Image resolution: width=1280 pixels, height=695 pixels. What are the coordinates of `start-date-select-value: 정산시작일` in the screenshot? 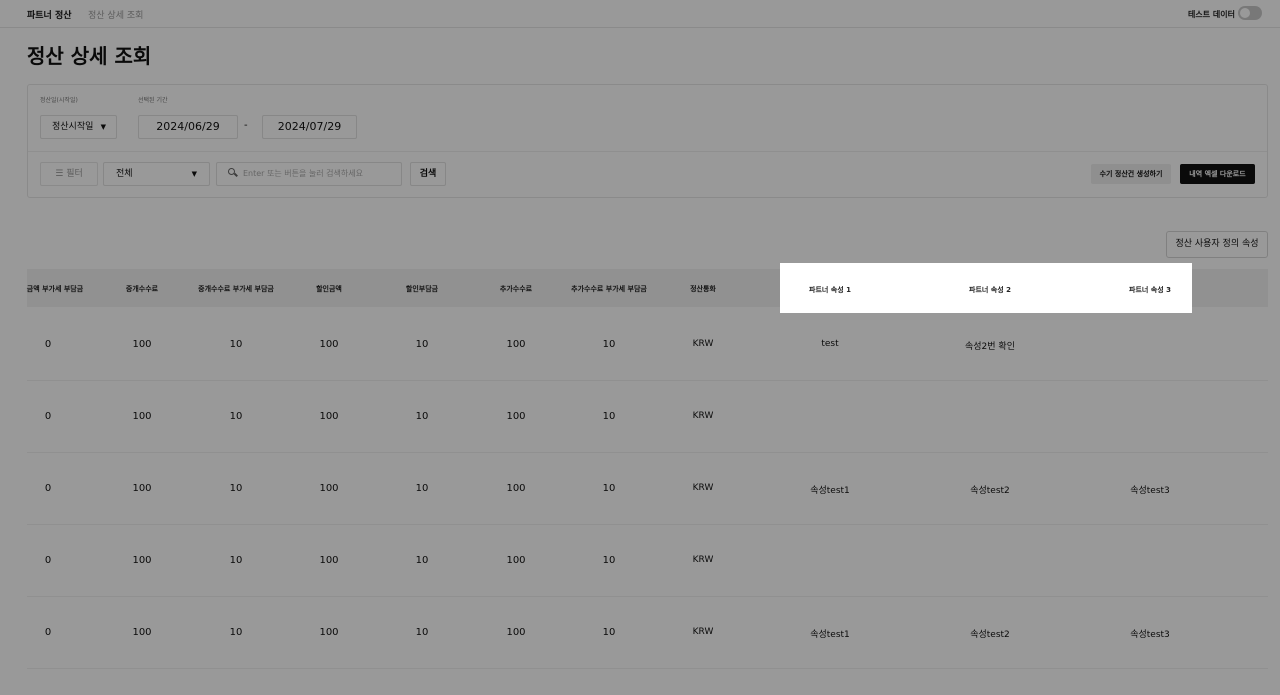 It's located at (73, 127).